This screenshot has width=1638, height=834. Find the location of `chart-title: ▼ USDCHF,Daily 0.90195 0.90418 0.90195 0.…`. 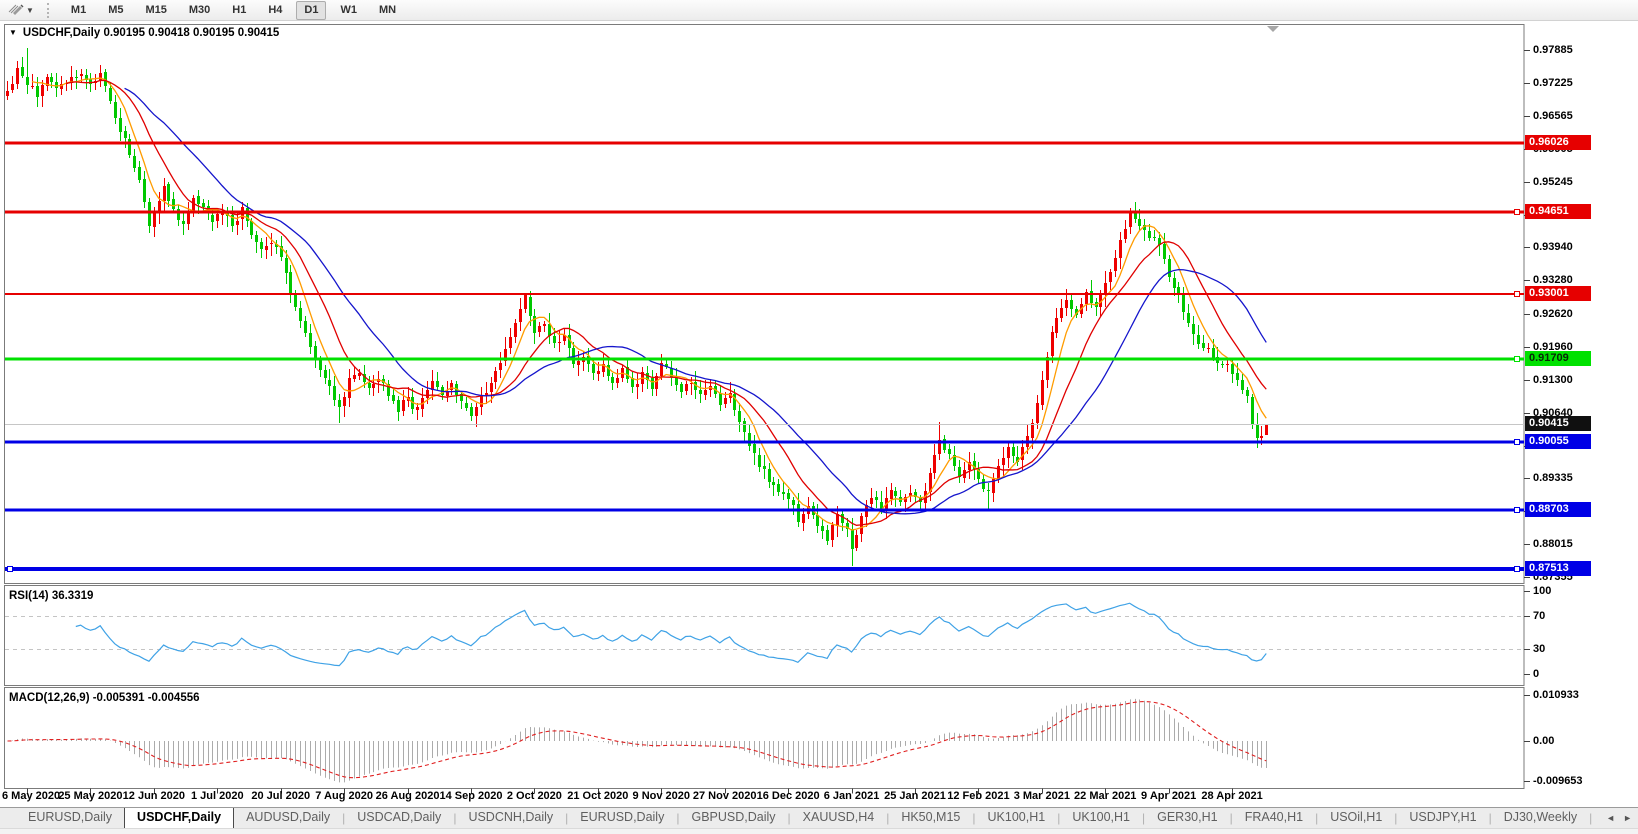

chart-title: ▼ USDCHF,Daily 0.90195 0.90418 0.90195 0.… is located at coordinates (144, 33).